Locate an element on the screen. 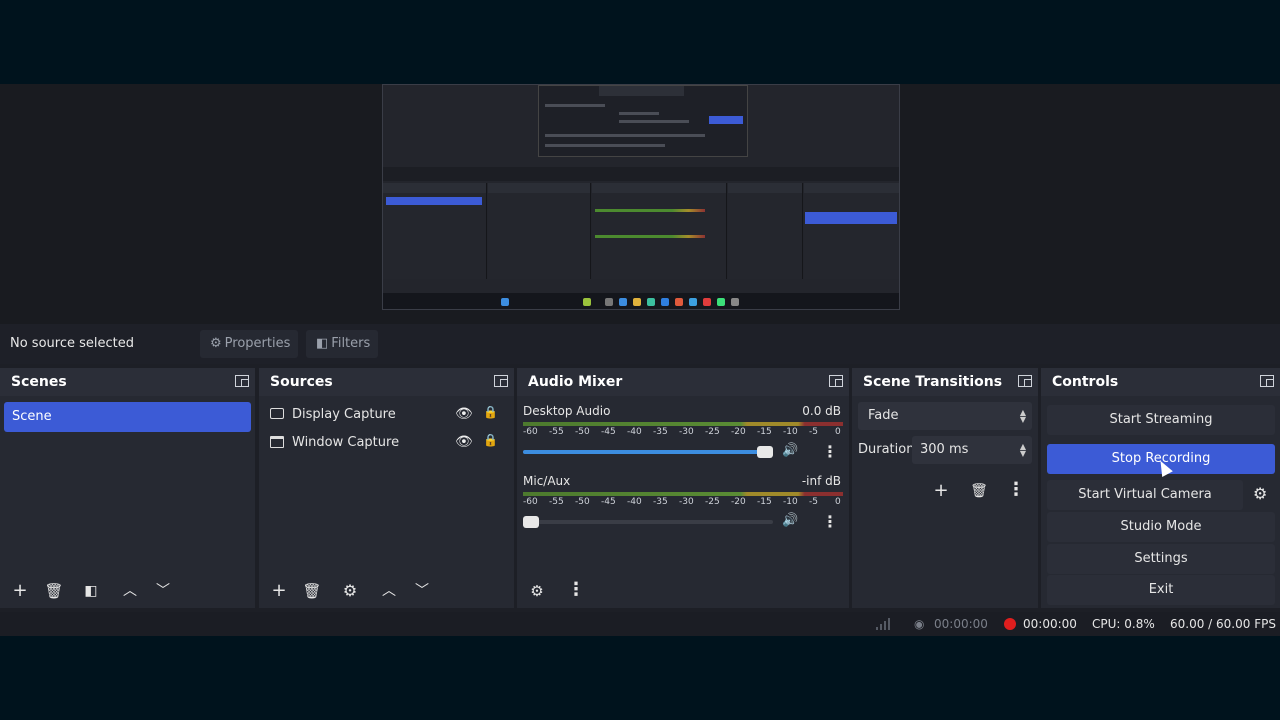 Image resolution: width=1280 pixels, height=720 pixels. meter-tick-label: -55 is located at coordinates (556, 502).